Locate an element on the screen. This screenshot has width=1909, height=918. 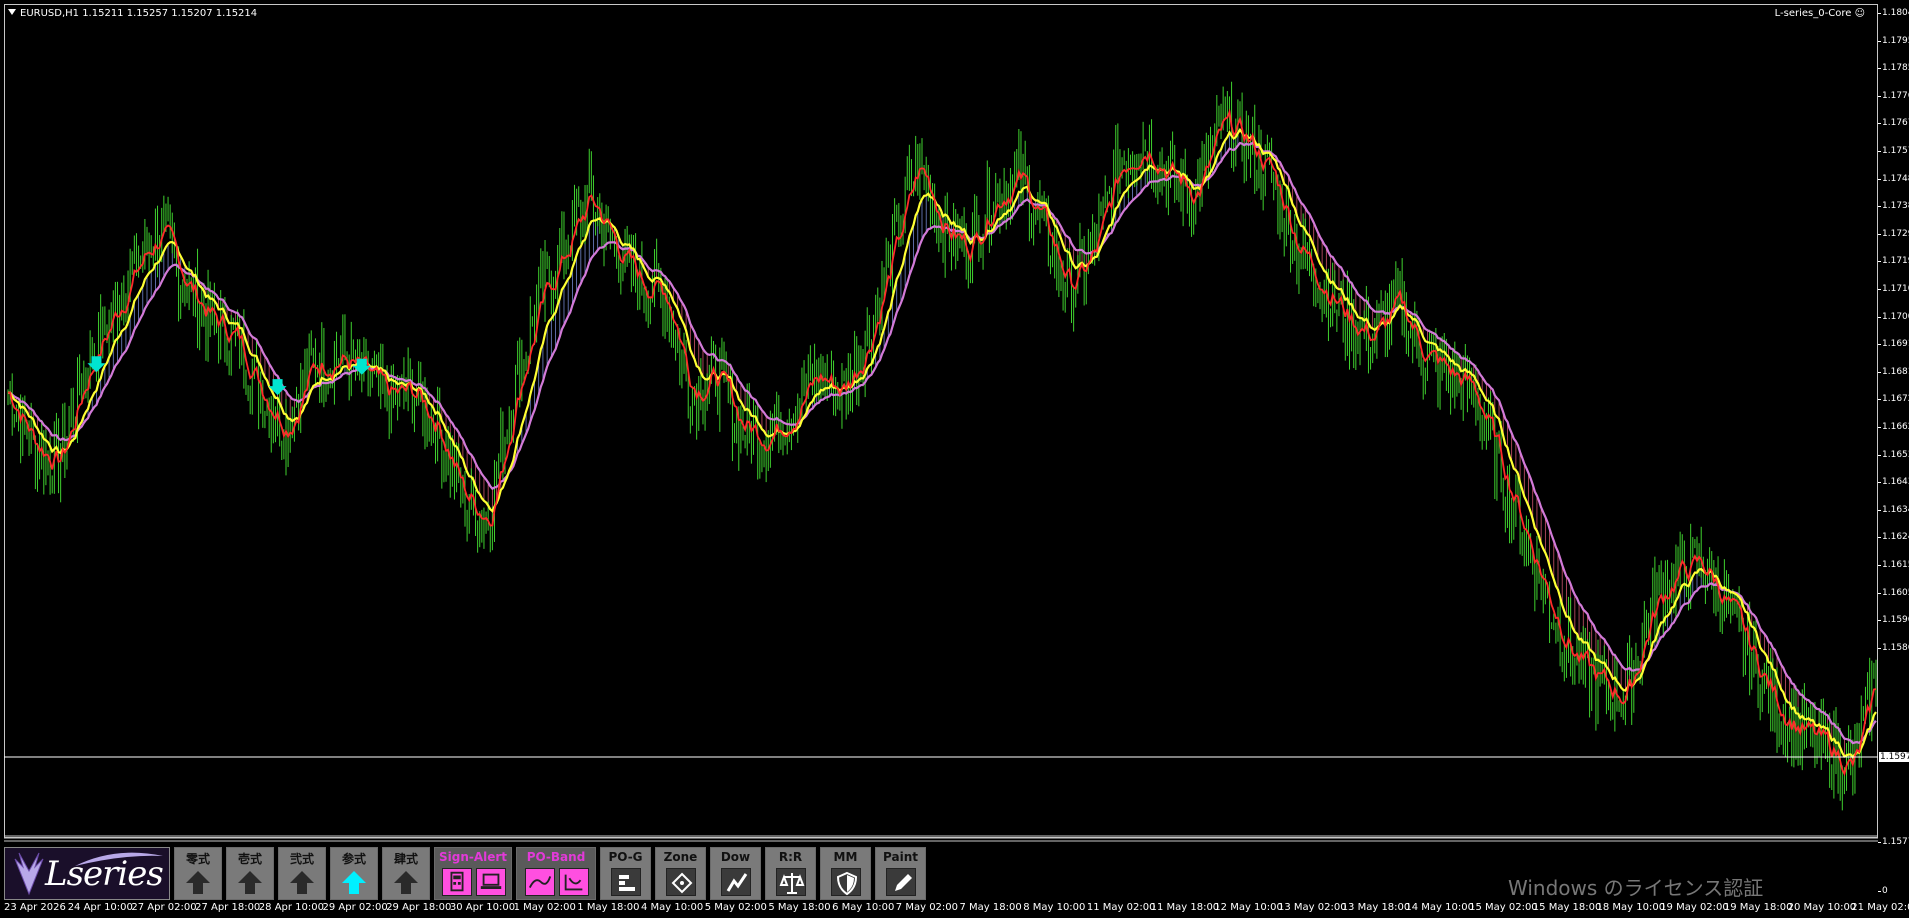
toolbar-button-po-band: PO-Band is located at coordinates (556, 873).